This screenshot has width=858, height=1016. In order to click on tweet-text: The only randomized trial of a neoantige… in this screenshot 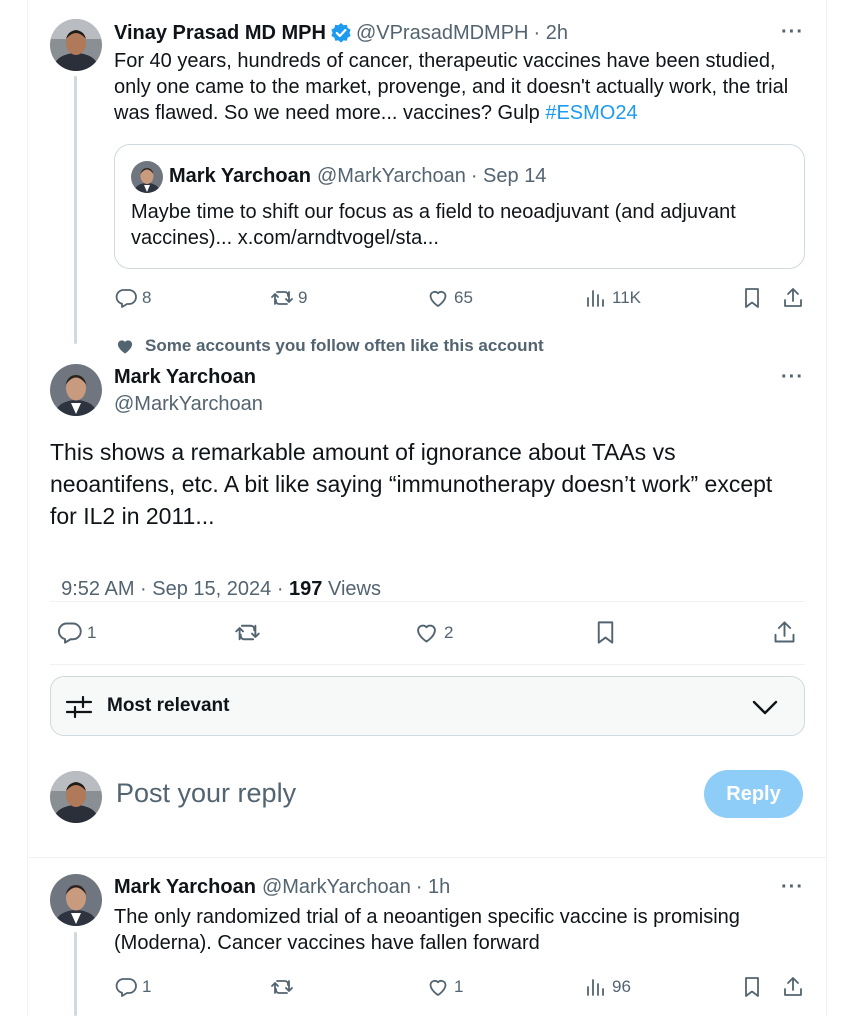, I will do `click(427, 930)`.